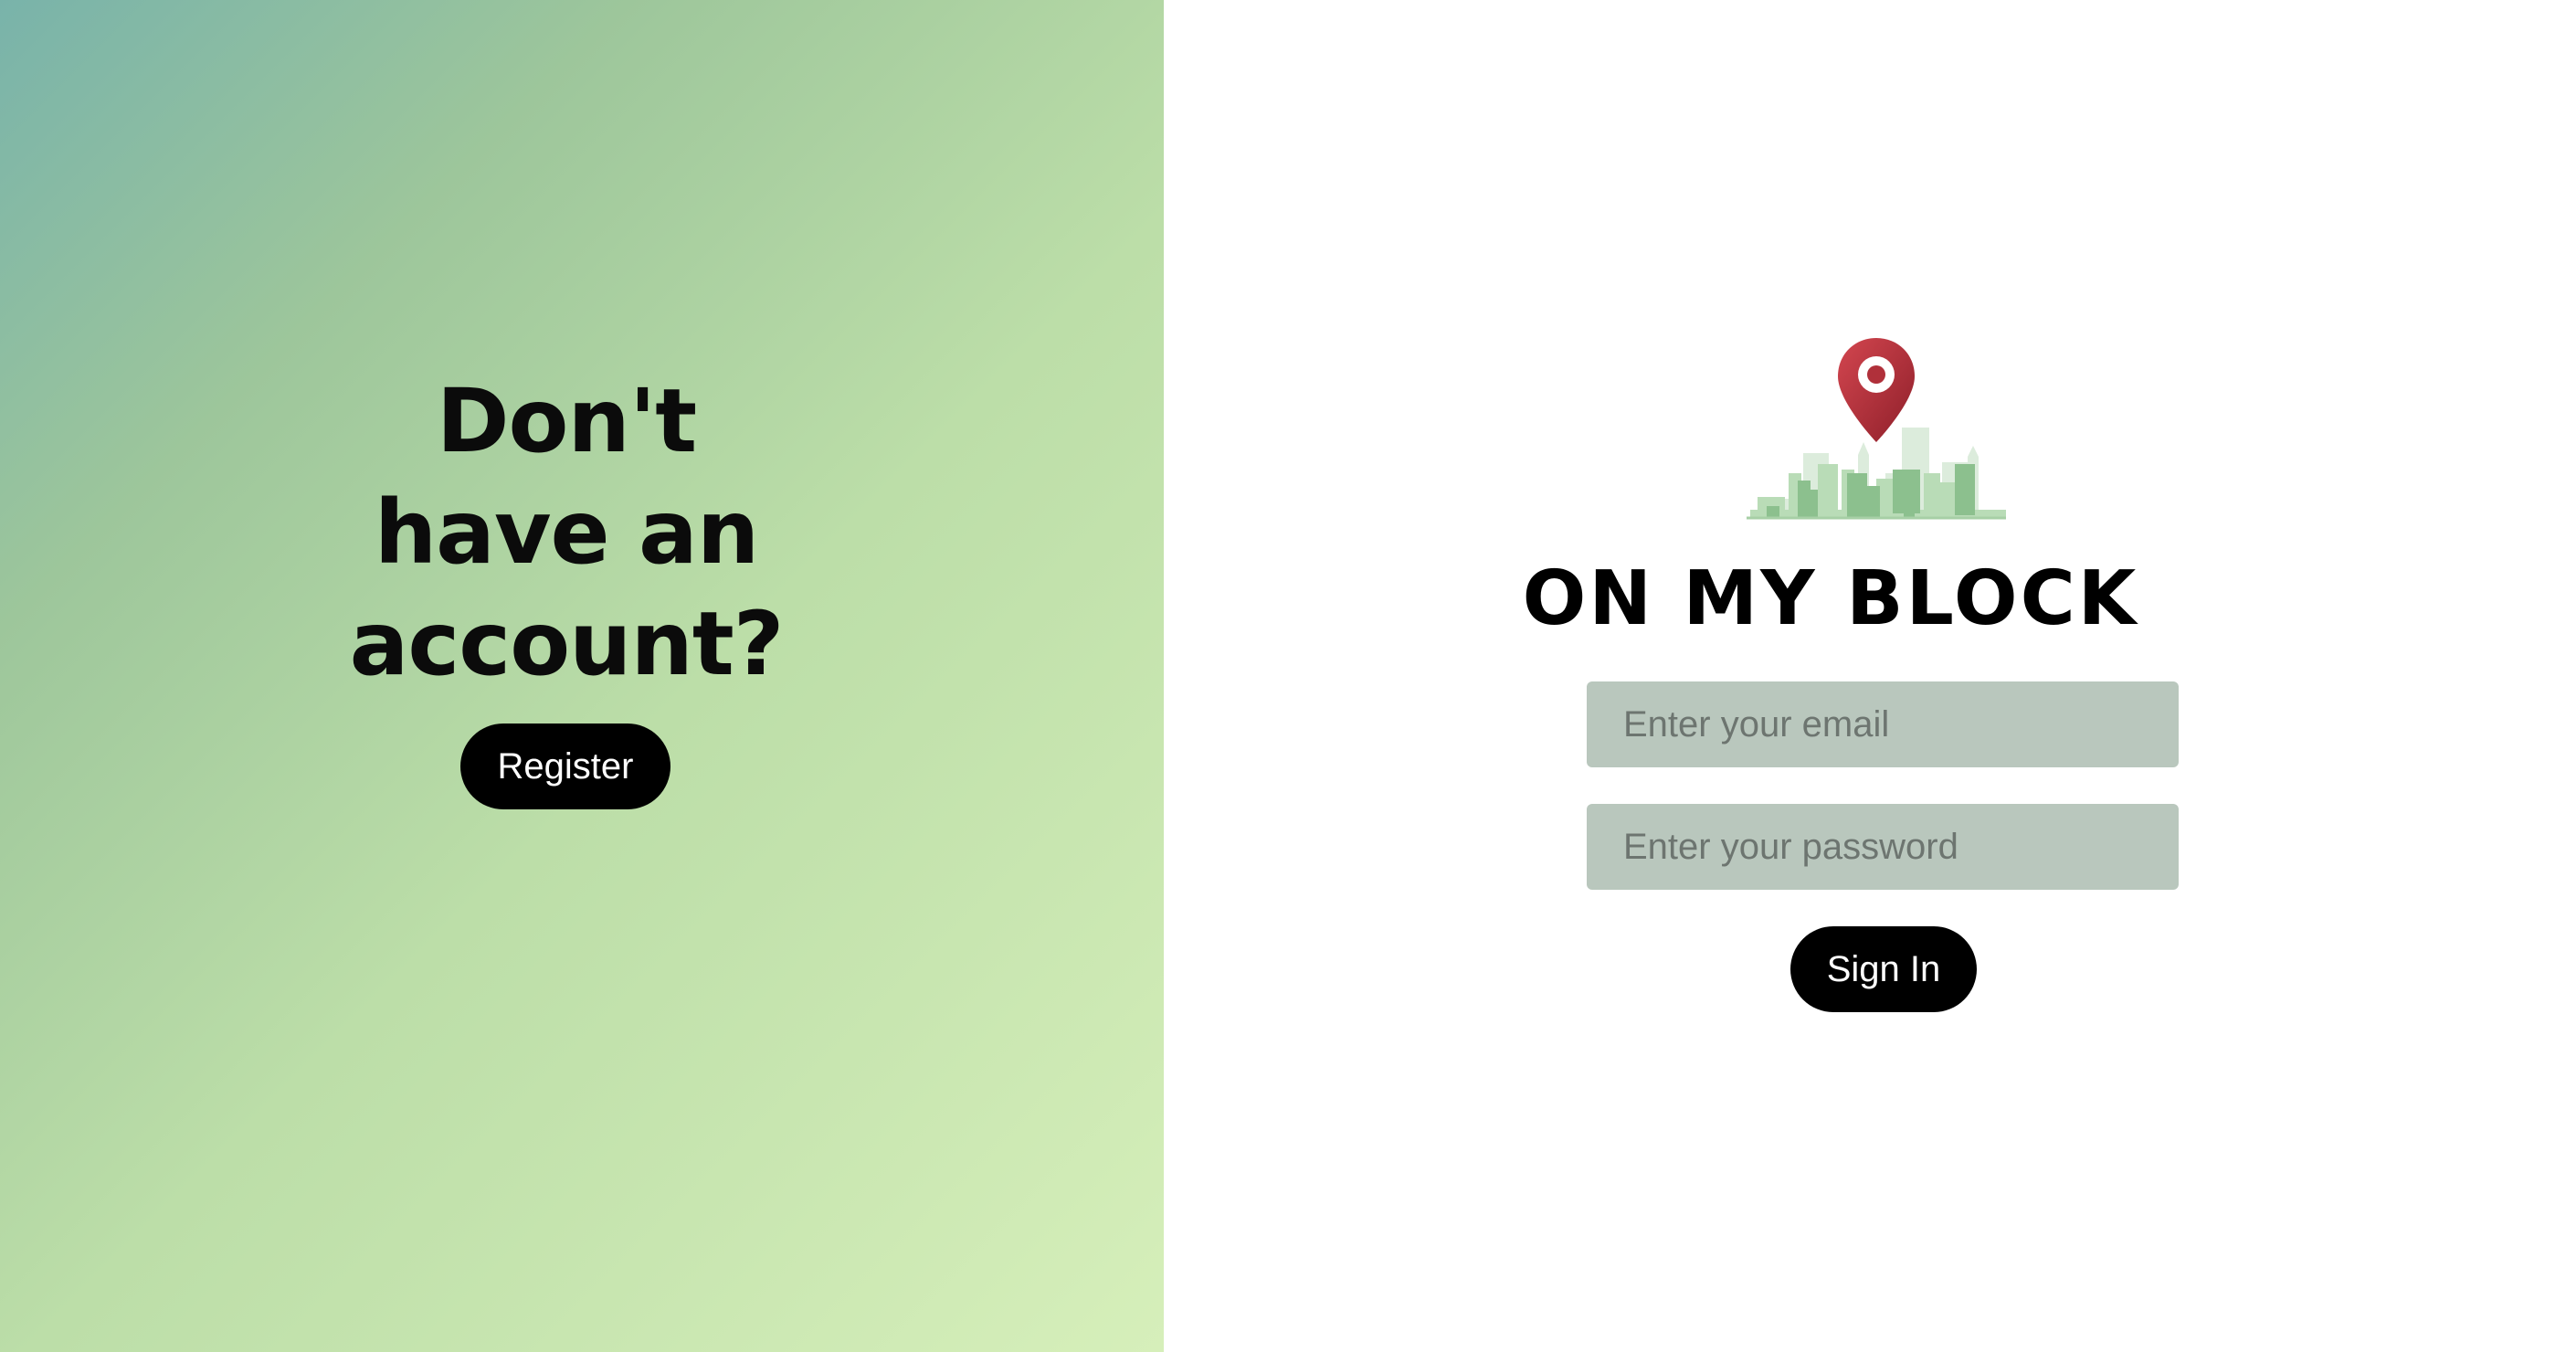 The width and height of the screenshot is (2576, 1352). What do you see at coordinates (566, 421) in the screenshot?
I see `heading-line-1: Don't` at bounding box center [566, 421].